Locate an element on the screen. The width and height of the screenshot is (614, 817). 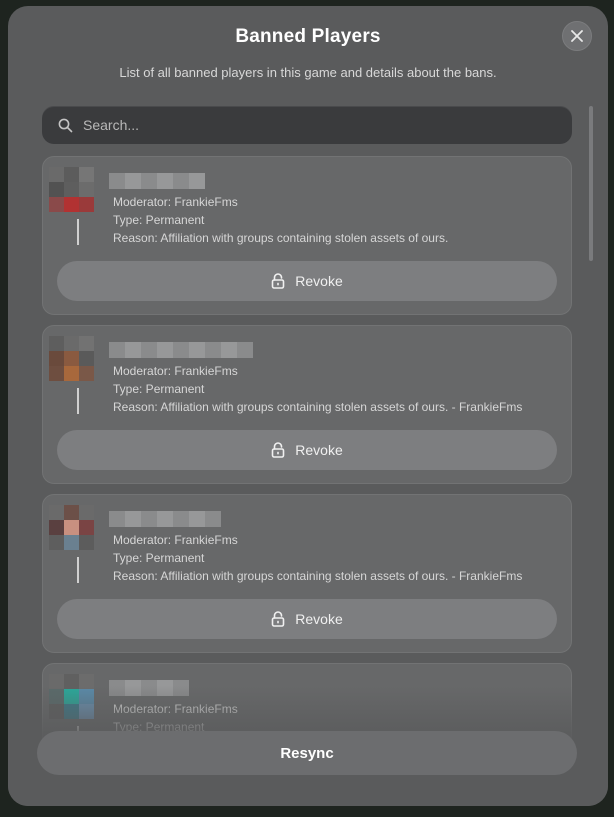
close-button is located at coordinates (577, 36).